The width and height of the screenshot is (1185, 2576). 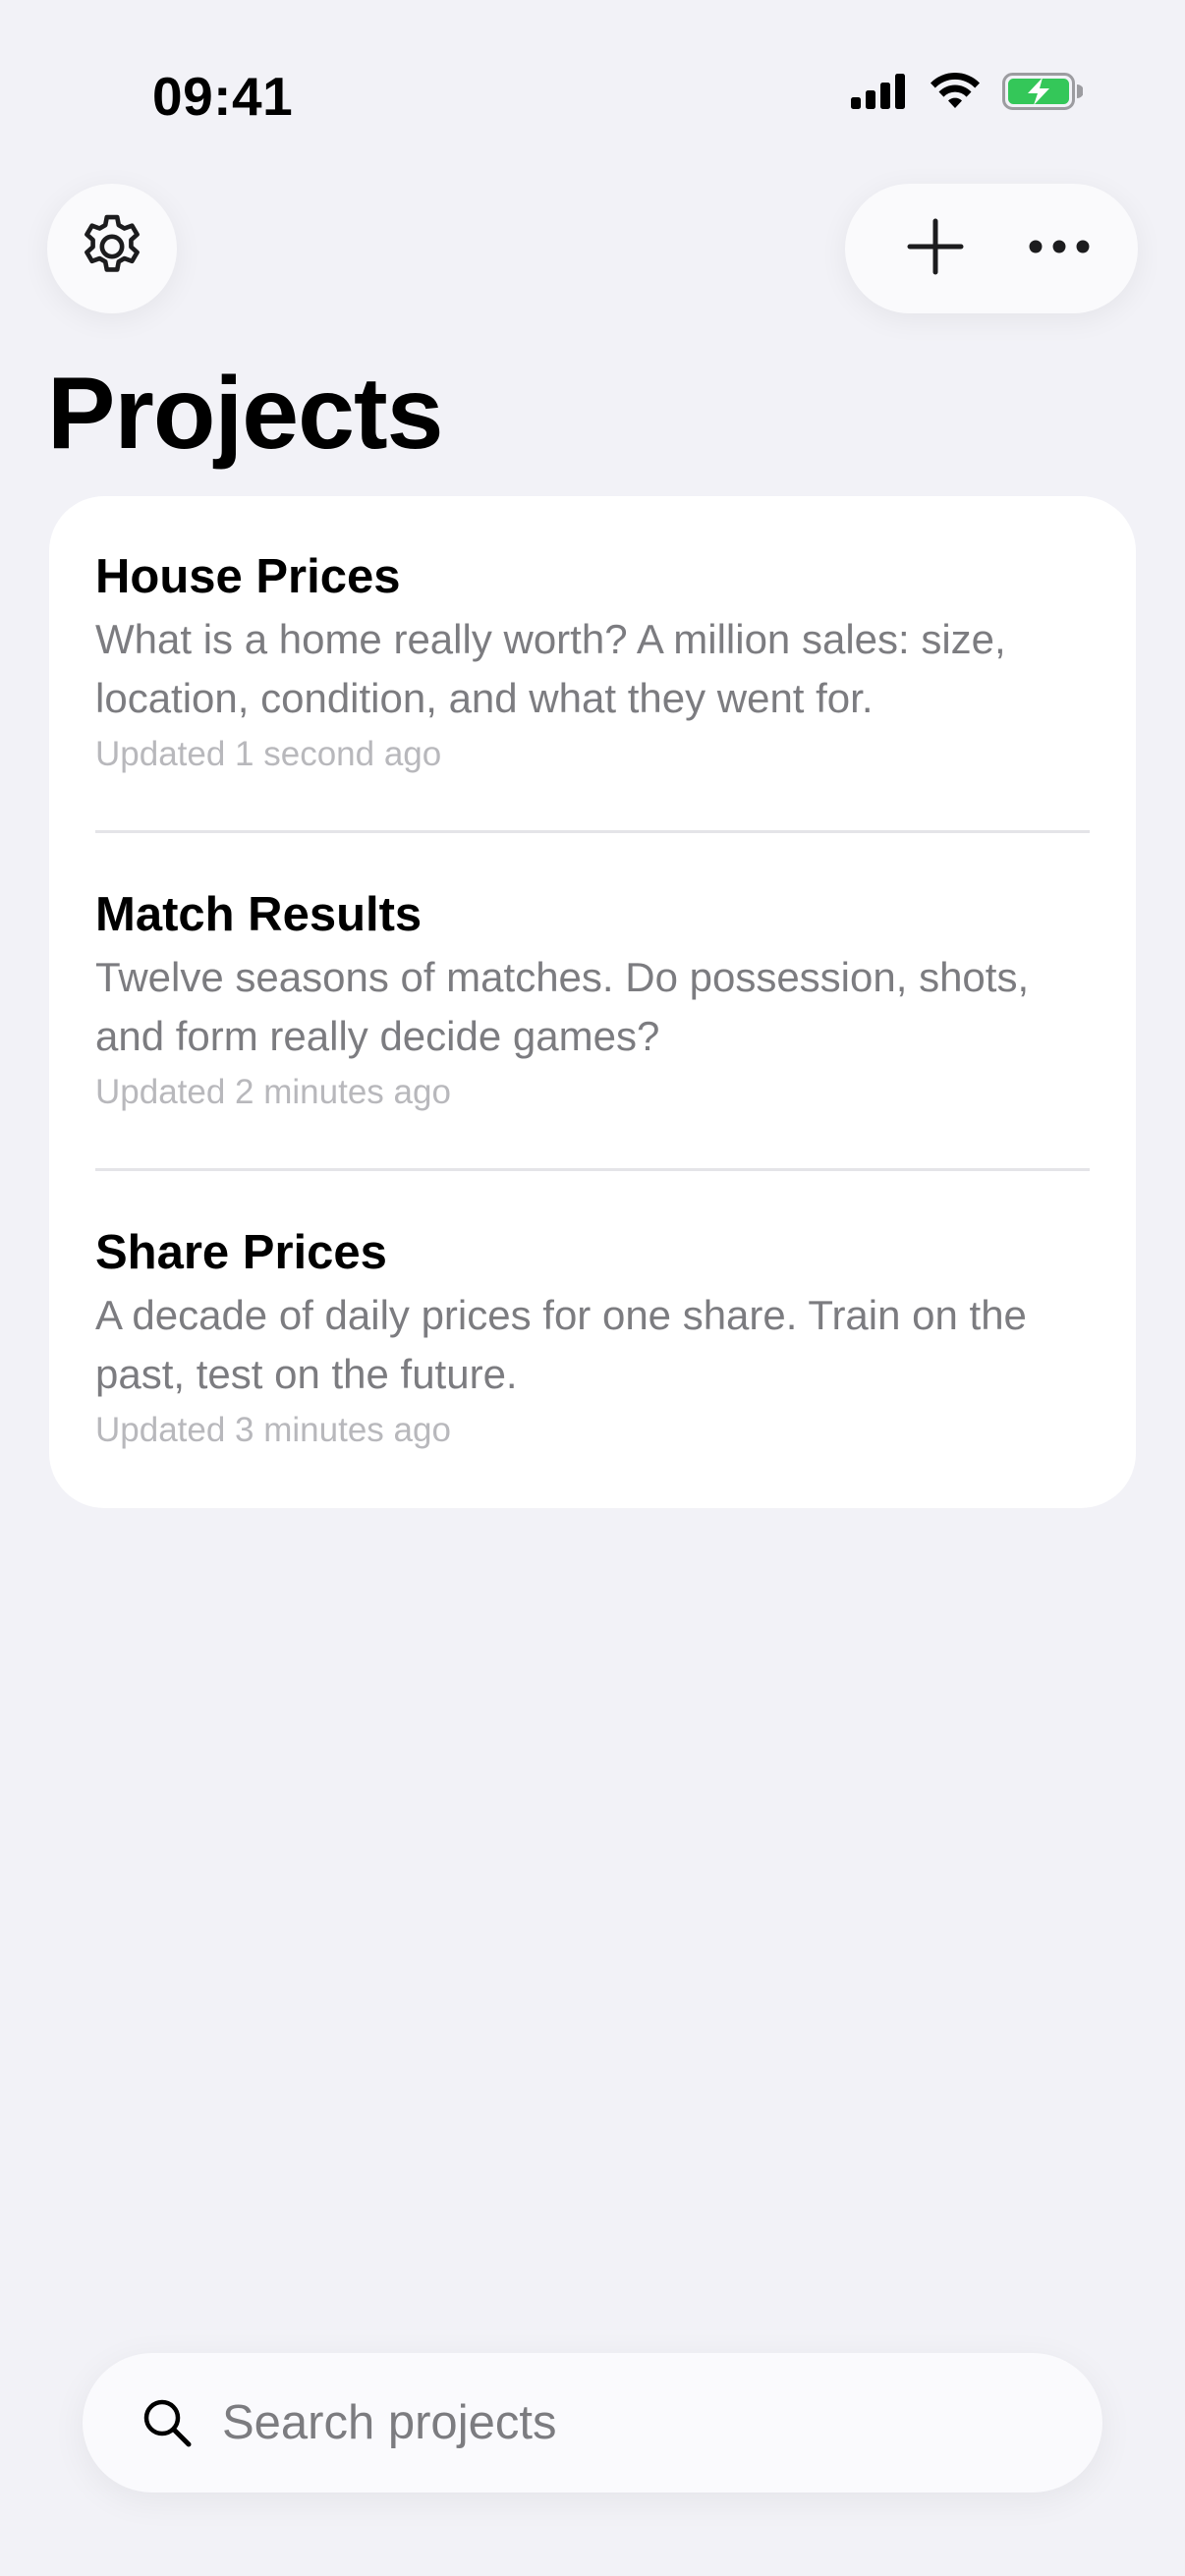 I want to click on battery-charging-icon, so click(x=1043, y=94).